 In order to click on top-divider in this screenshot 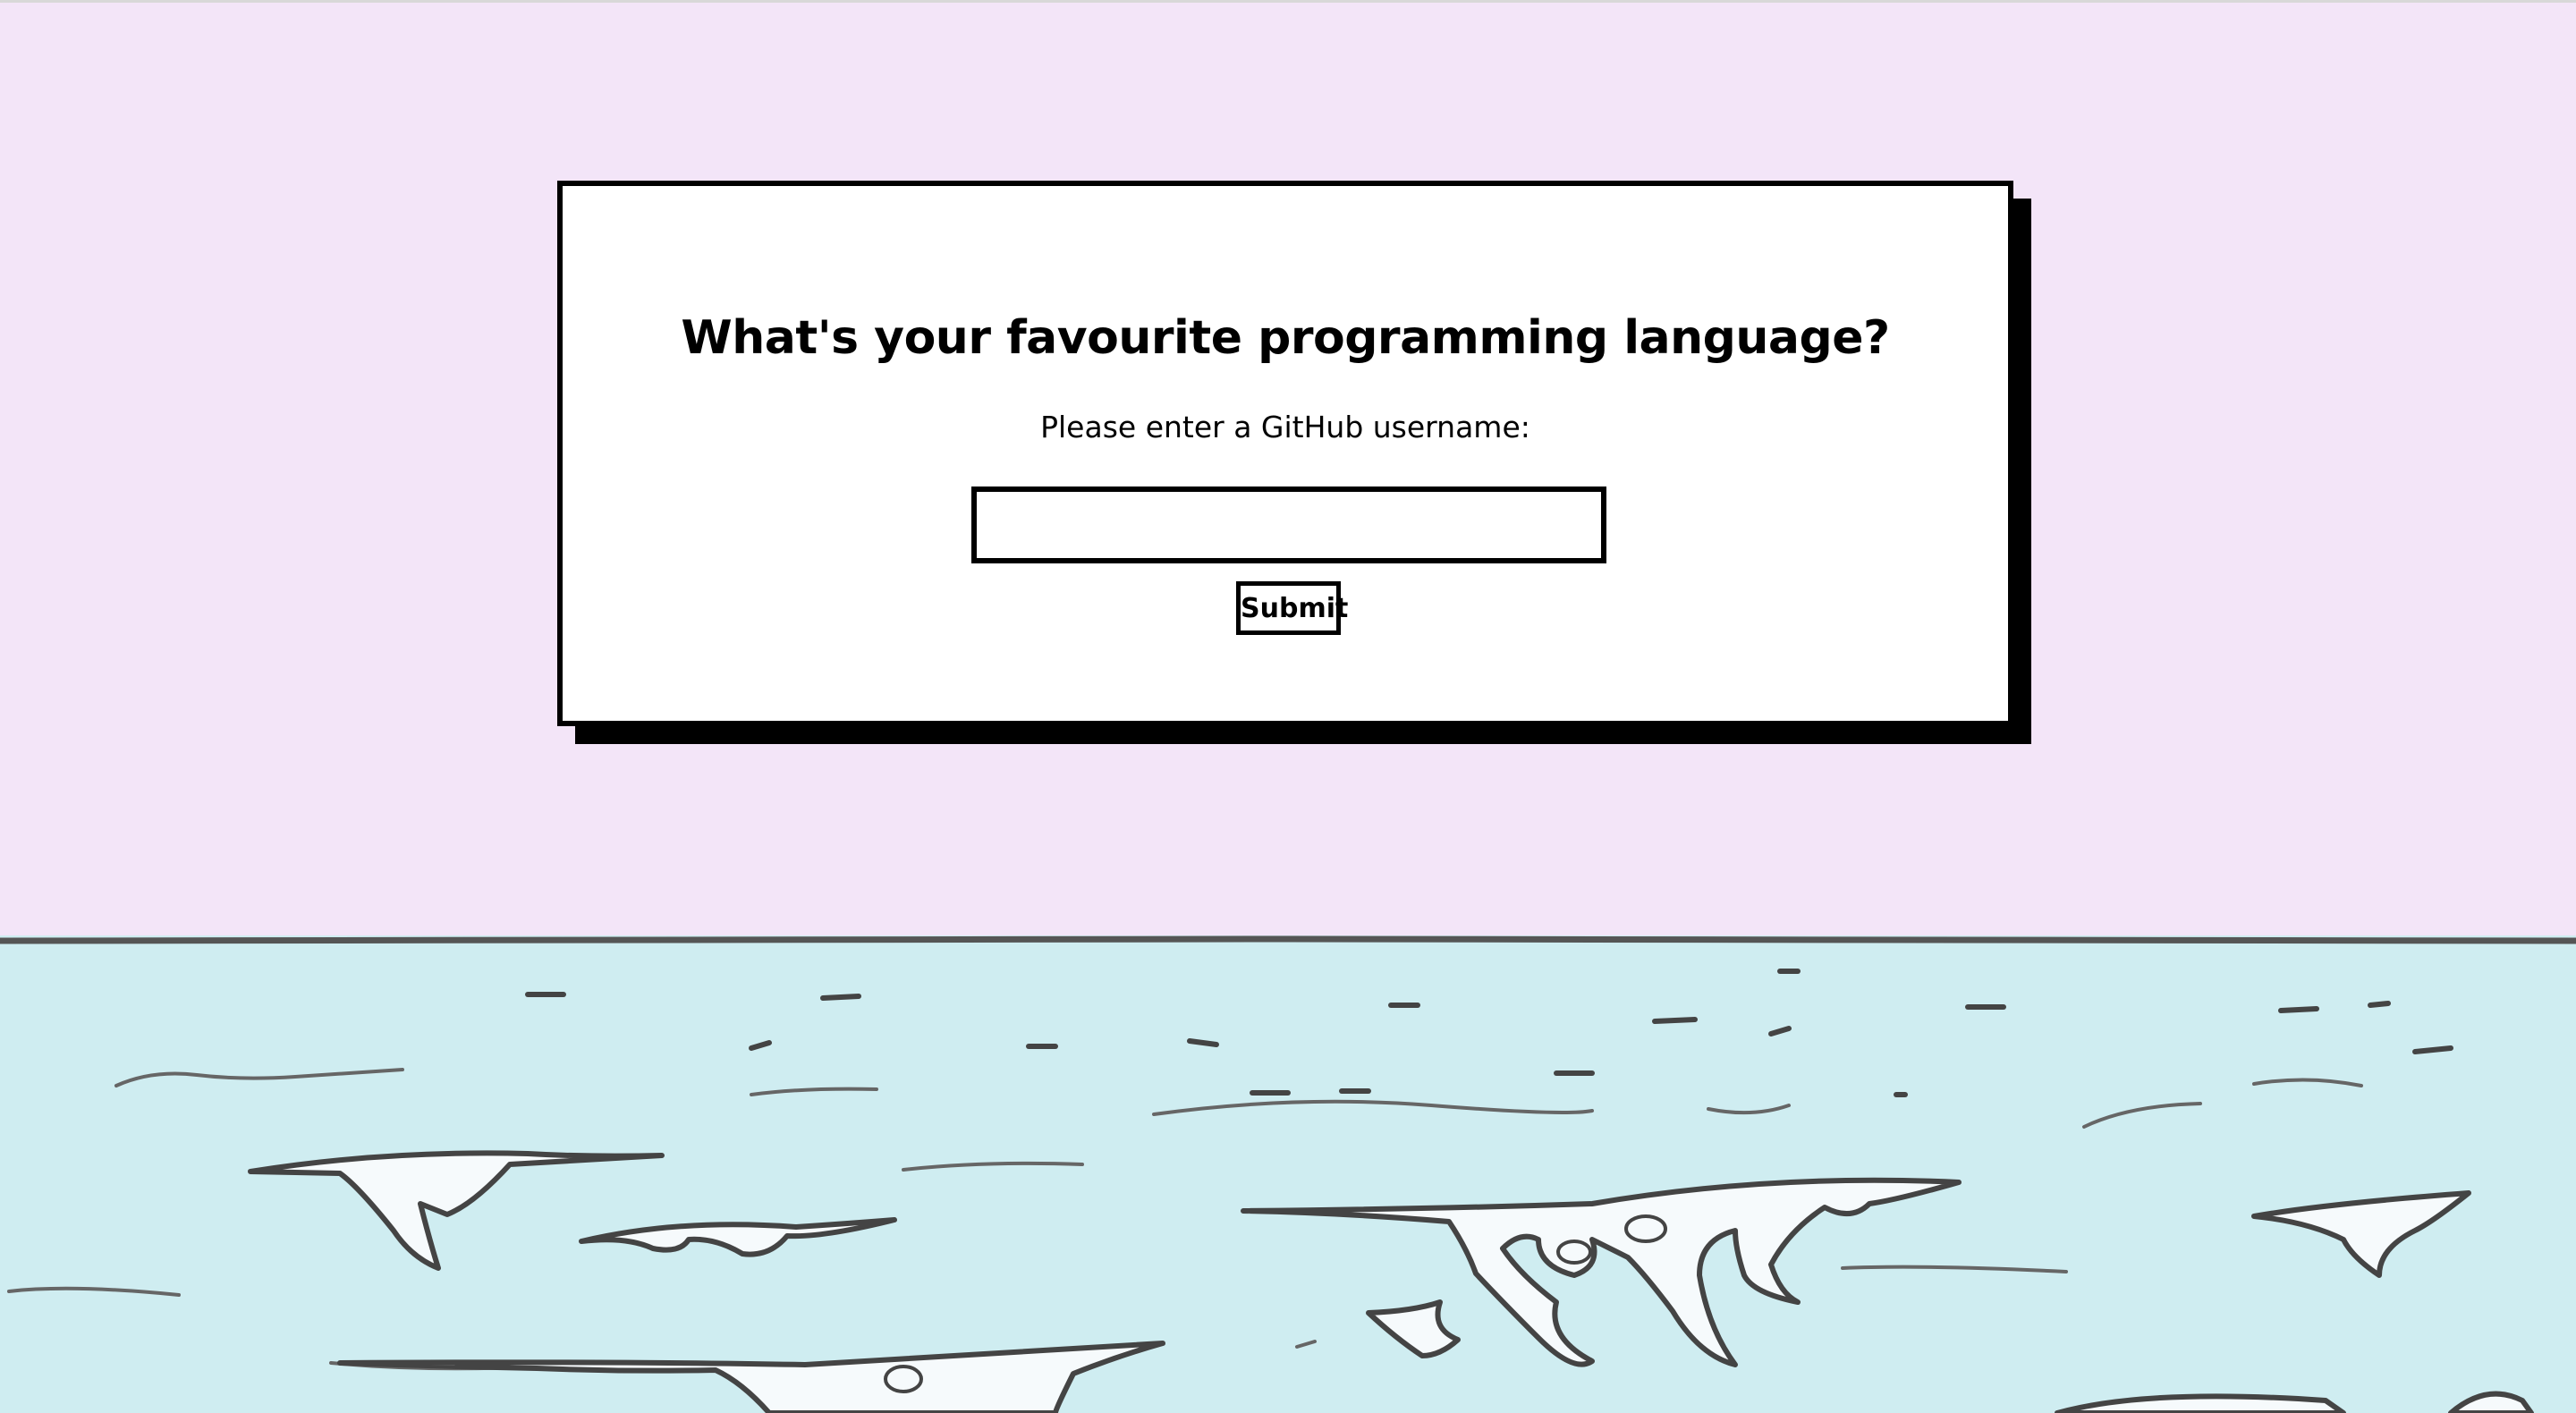, I will do `click(1288, 1)`.